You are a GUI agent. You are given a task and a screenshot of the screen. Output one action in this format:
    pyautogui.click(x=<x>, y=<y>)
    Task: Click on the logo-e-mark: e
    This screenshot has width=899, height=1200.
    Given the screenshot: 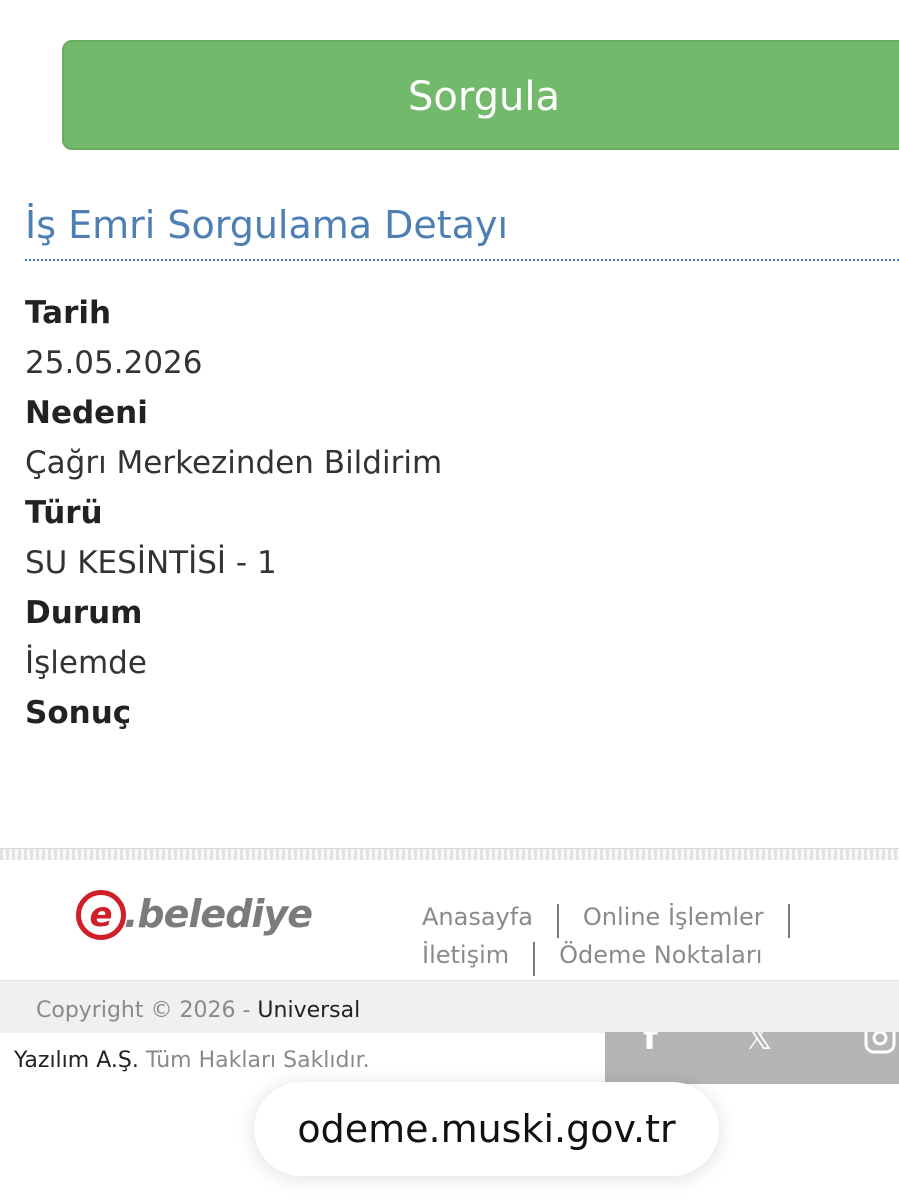 What is the action you would take?
    pyautogui.click(x=101, y=915)
    